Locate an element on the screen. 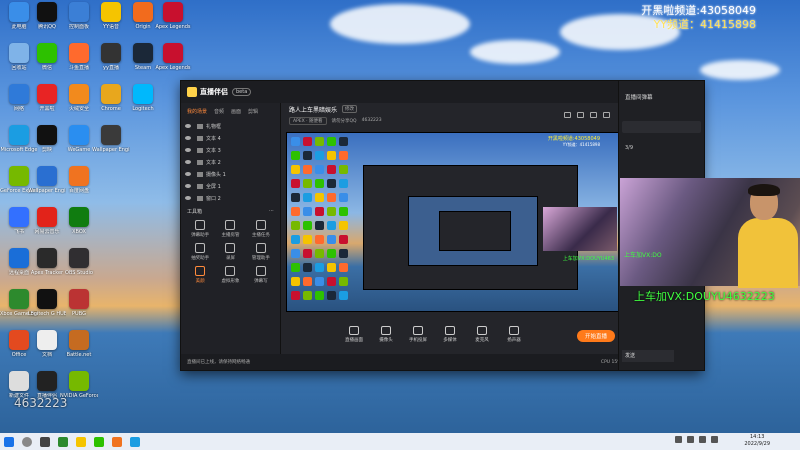 The width and height of the screenshot is (800, 450). left-tab: 剪辑 is located at coordinates (253, 111).